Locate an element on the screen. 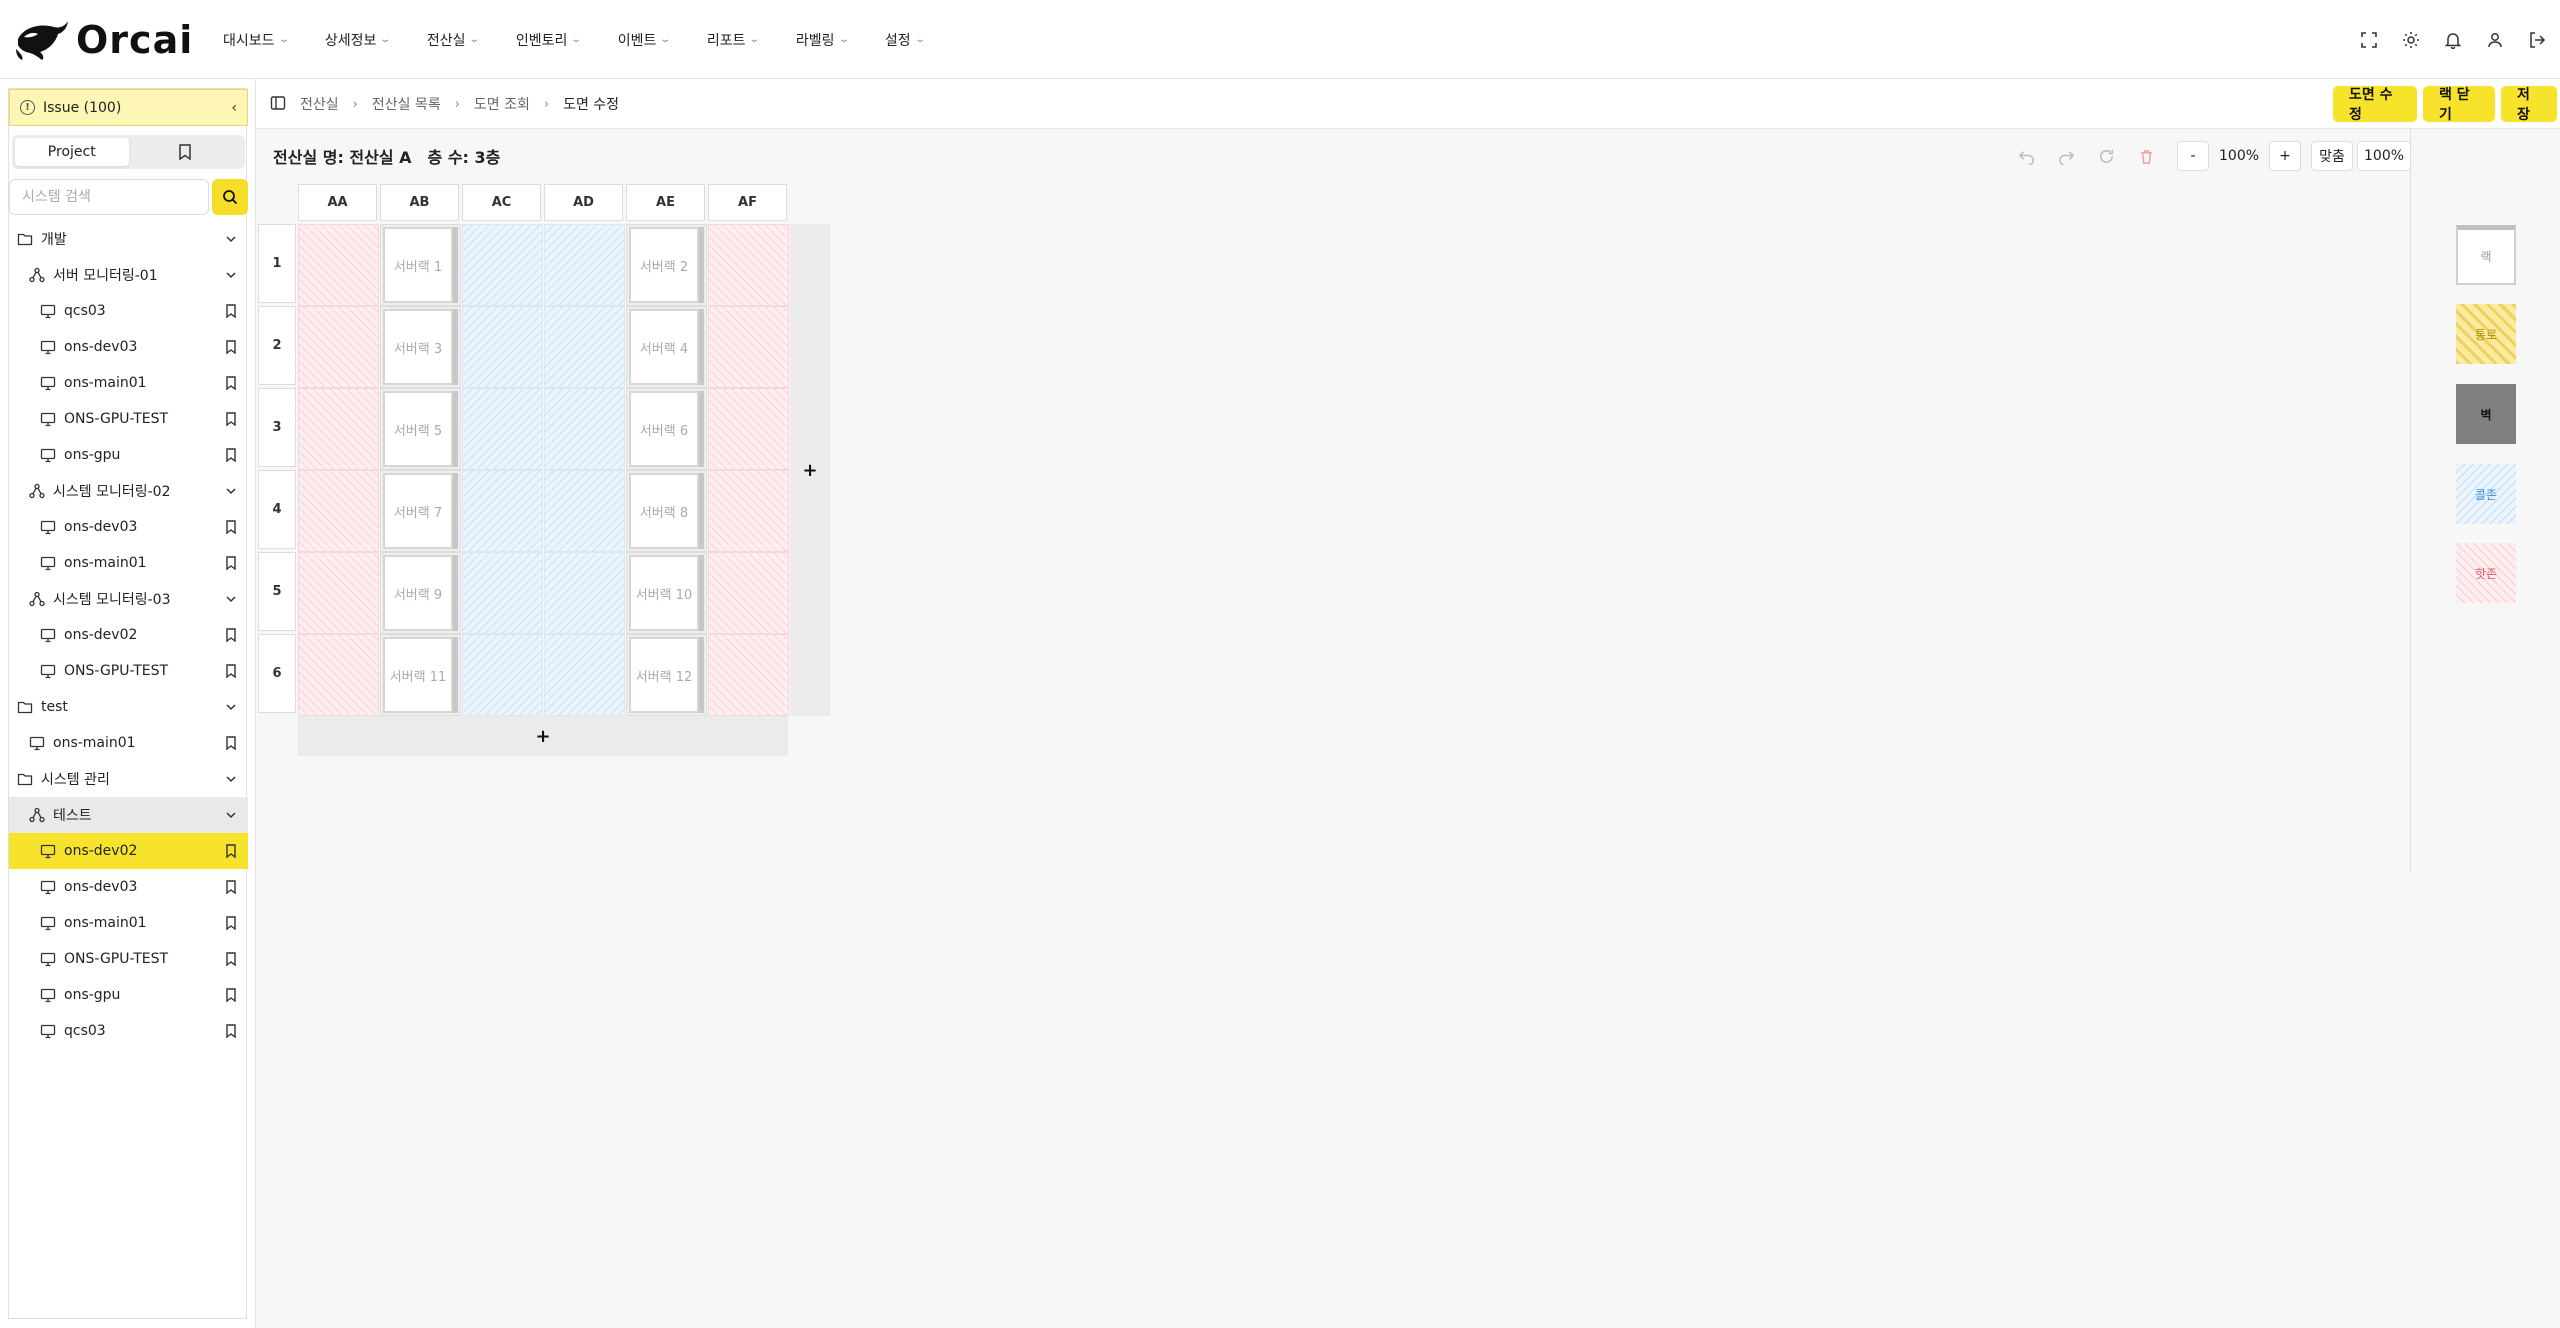  issue-bar: ! Issue (100) ‹ is located at coordinates (128, 107).